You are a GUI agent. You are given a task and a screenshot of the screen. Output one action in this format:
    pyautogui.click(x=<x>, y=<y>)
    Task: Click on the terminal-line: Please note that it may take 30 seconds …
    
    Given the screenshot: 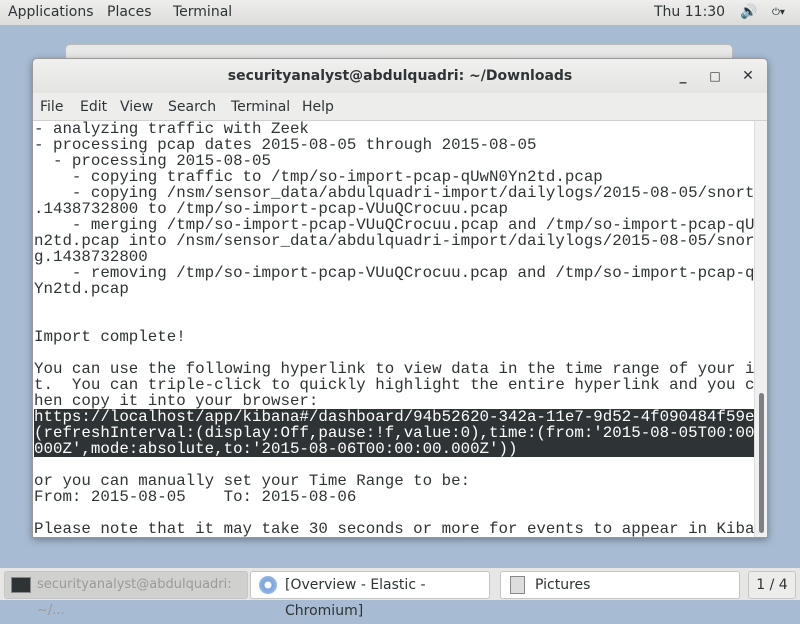 What is the action you would take?
    pyautogui.click(x=394, y=528)
    